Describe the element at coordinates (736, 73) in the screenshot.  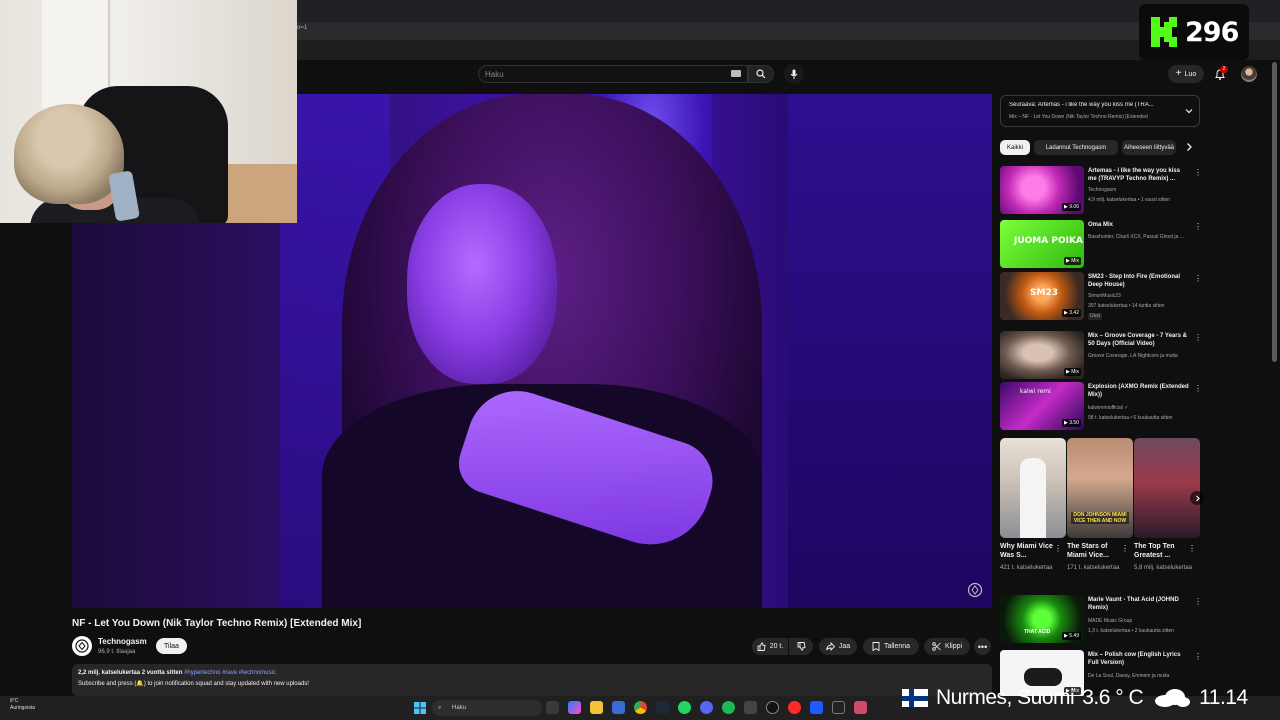
I see `keyboard-icon` at that location.